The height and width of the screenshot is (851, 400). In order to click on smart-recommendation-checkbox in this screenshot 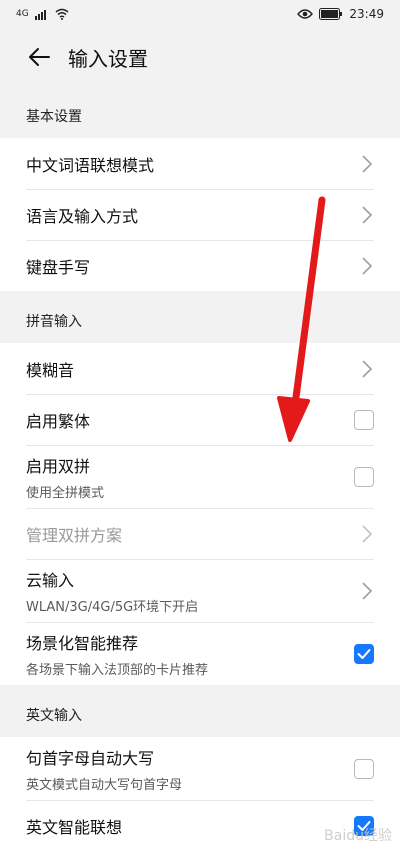, I will do `click(364, 653)`.